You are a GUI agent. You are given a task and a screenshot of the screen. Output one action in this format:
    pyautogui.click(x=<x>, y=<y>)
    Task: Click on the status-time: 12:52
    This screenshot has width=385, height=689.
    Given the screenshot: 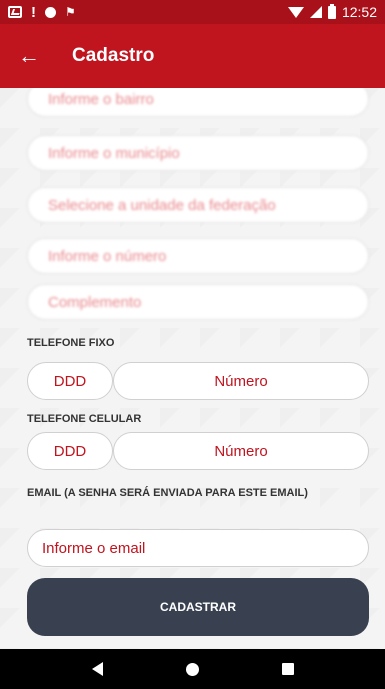 What is the action you would take?
    pyautogui.click(x=359, y=12)
    